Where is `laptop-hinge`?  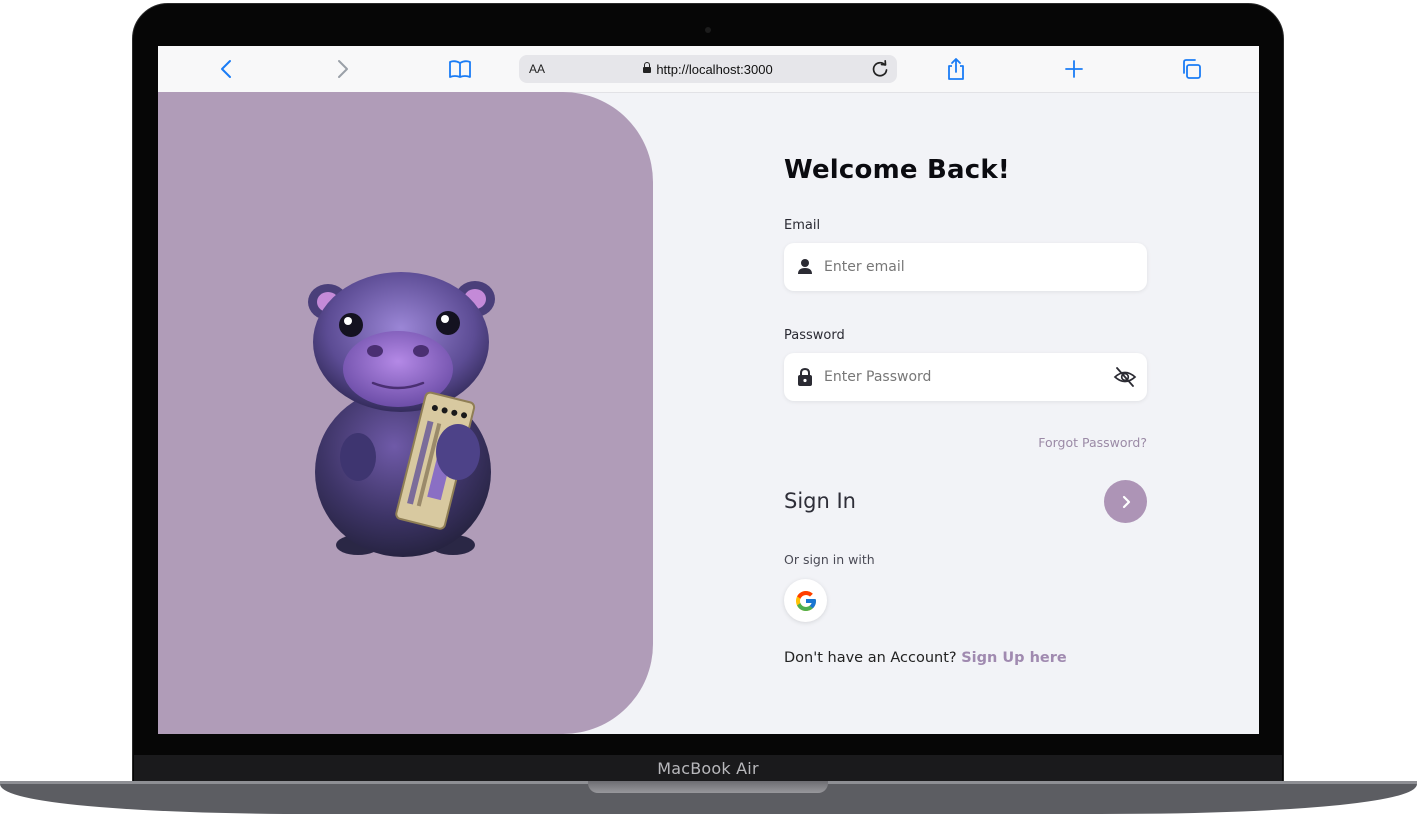
laptop-hinge is located at coordinates (708, 787).